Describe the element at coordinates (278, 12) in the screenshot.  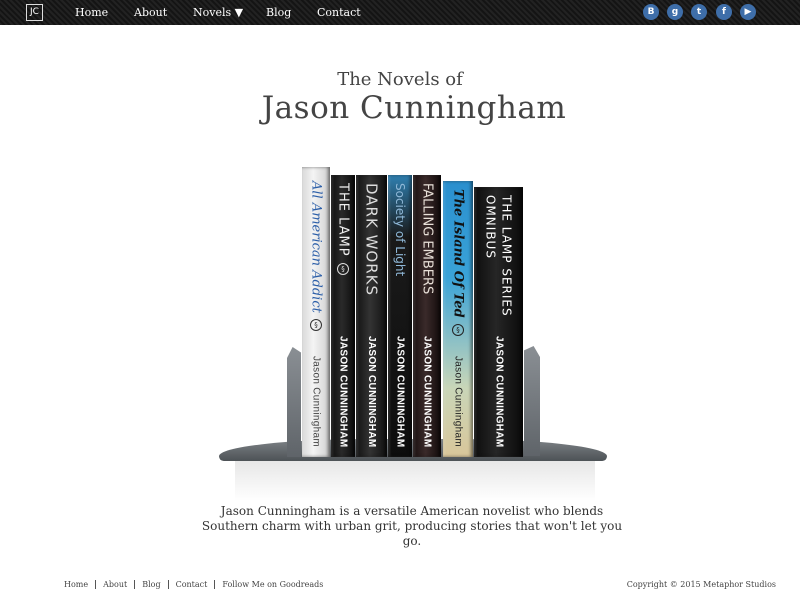
I see `nav-blog: Blog` at that location.